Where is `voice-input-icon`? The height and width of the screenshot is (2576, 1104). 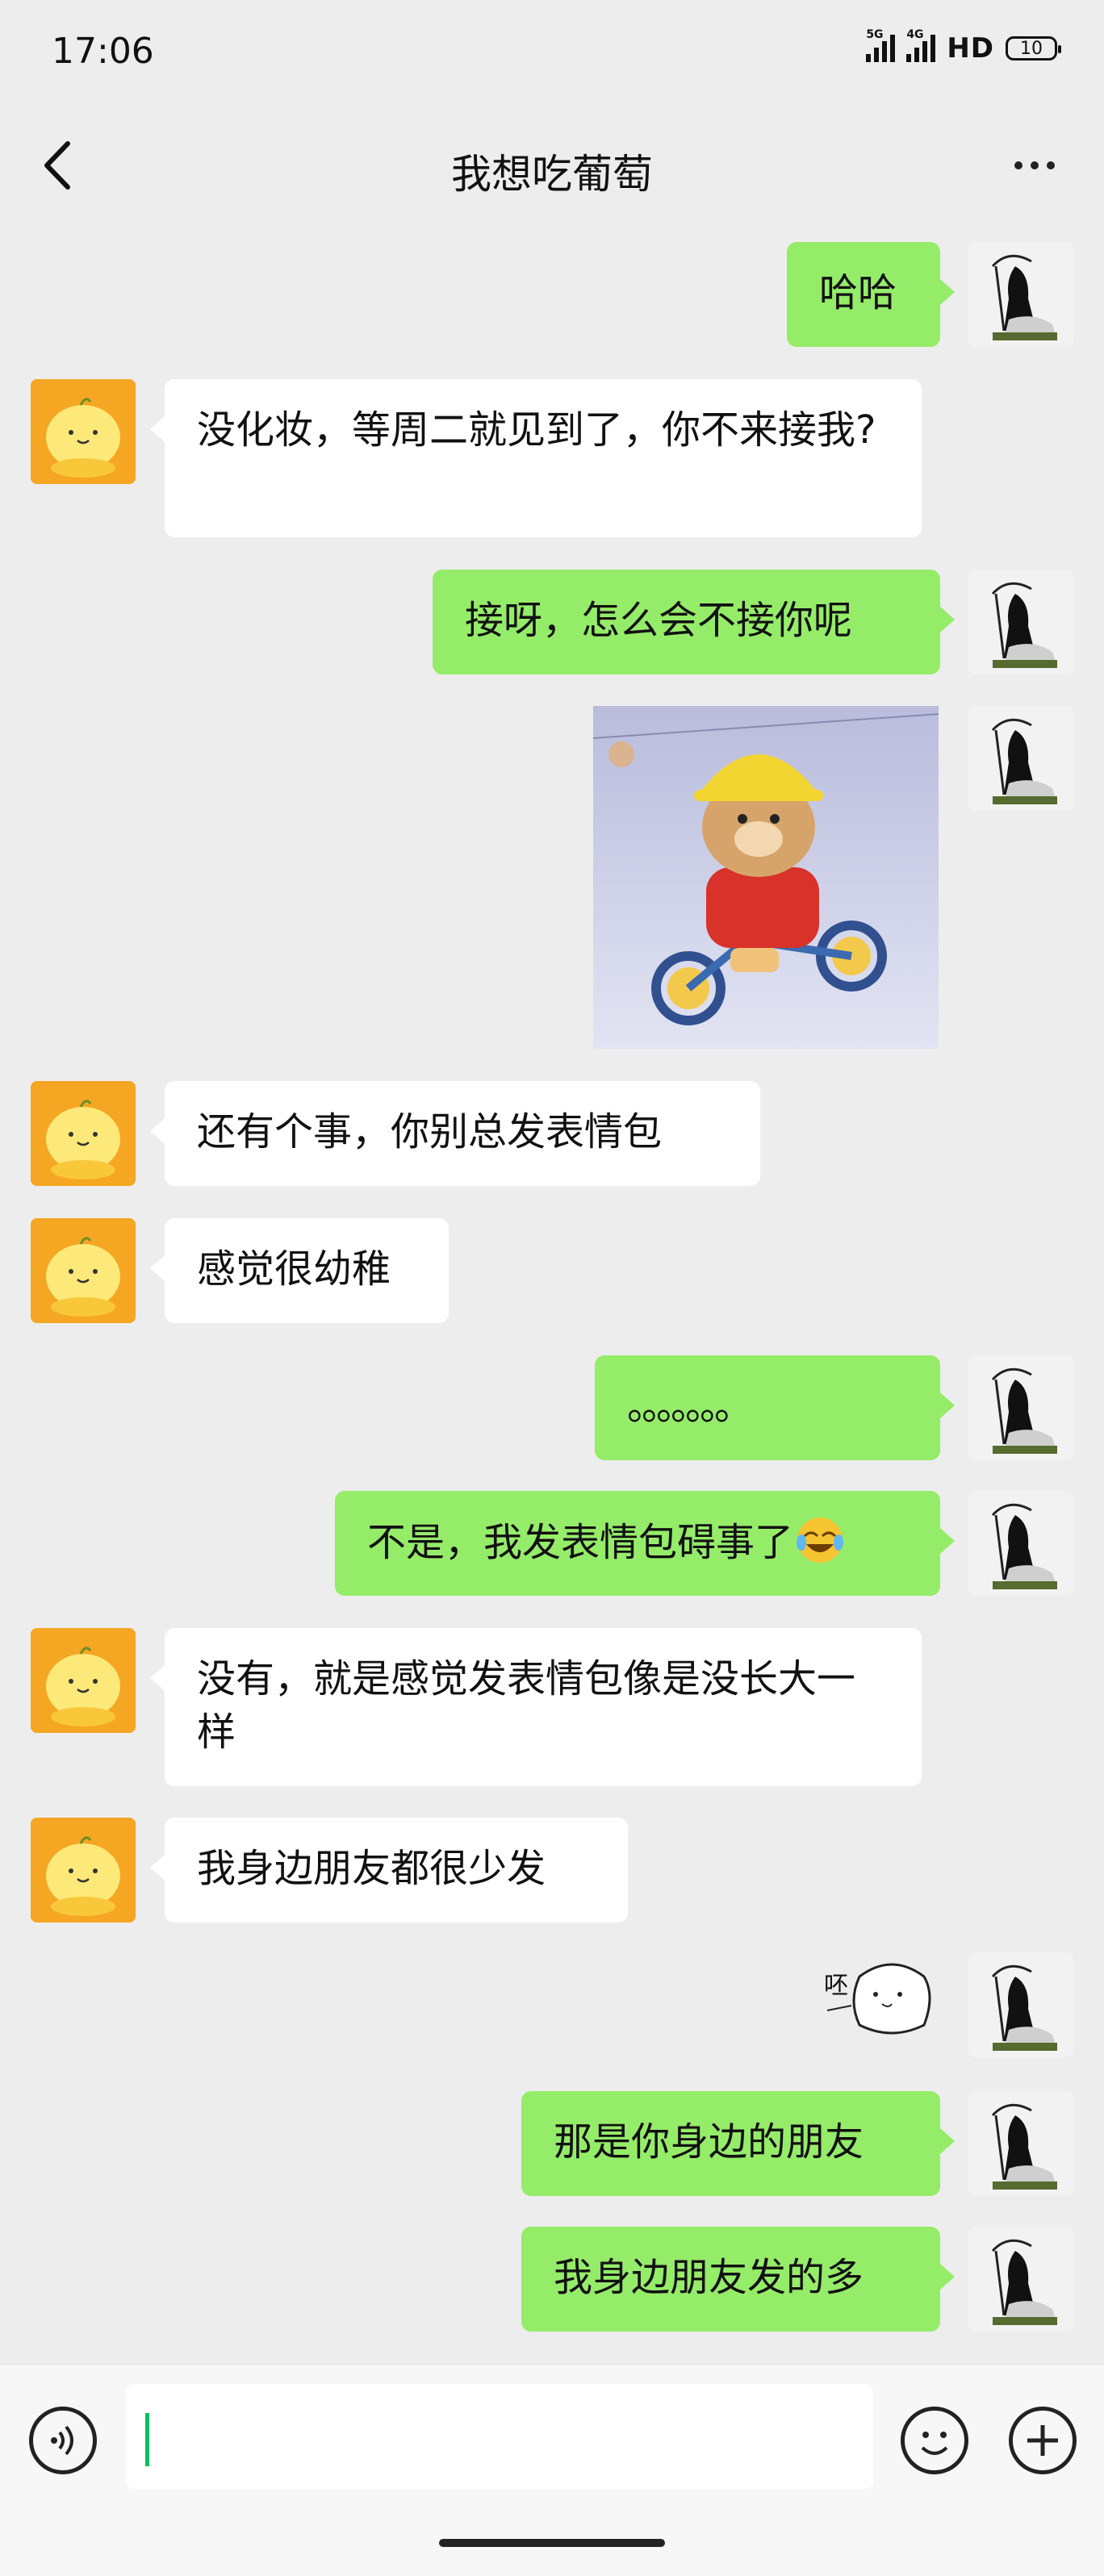
voice-input-icon is located at coordinates (63, 2440).